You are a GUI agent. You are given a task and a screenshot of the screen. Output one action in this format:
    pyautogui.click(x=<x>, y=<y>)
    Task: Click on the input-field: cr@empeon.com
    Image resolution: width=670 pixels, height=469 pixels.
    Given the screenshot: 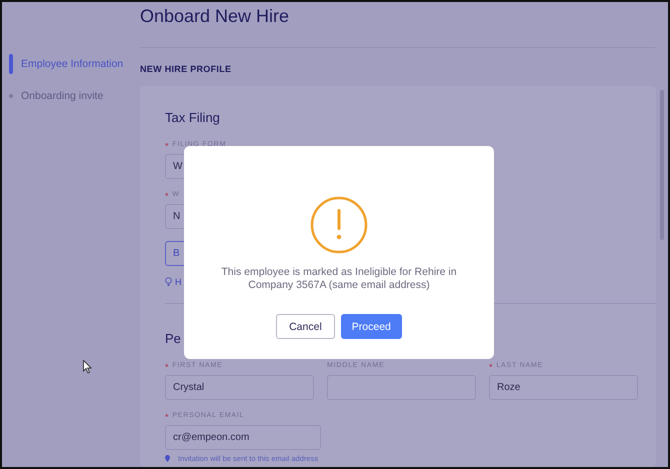 What is the action you would take?
    pyautogui.click(x=243, y=437)
    